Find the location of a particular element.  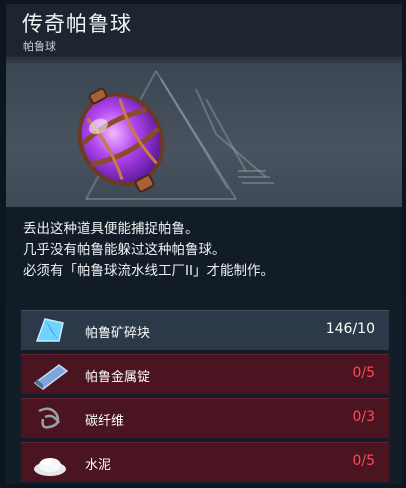

cement-icon is located at coordinates (50, 467).